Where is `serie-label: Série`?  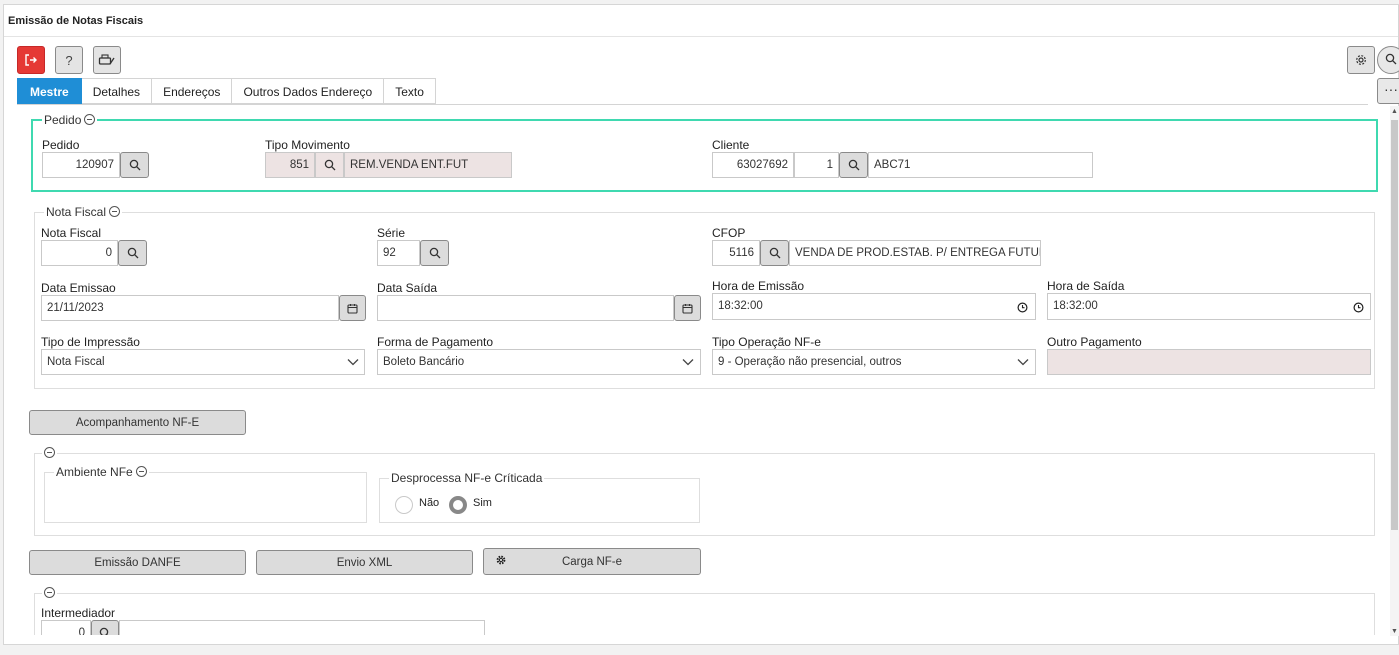
serie-label: Série is located at coordinates (391, 233).